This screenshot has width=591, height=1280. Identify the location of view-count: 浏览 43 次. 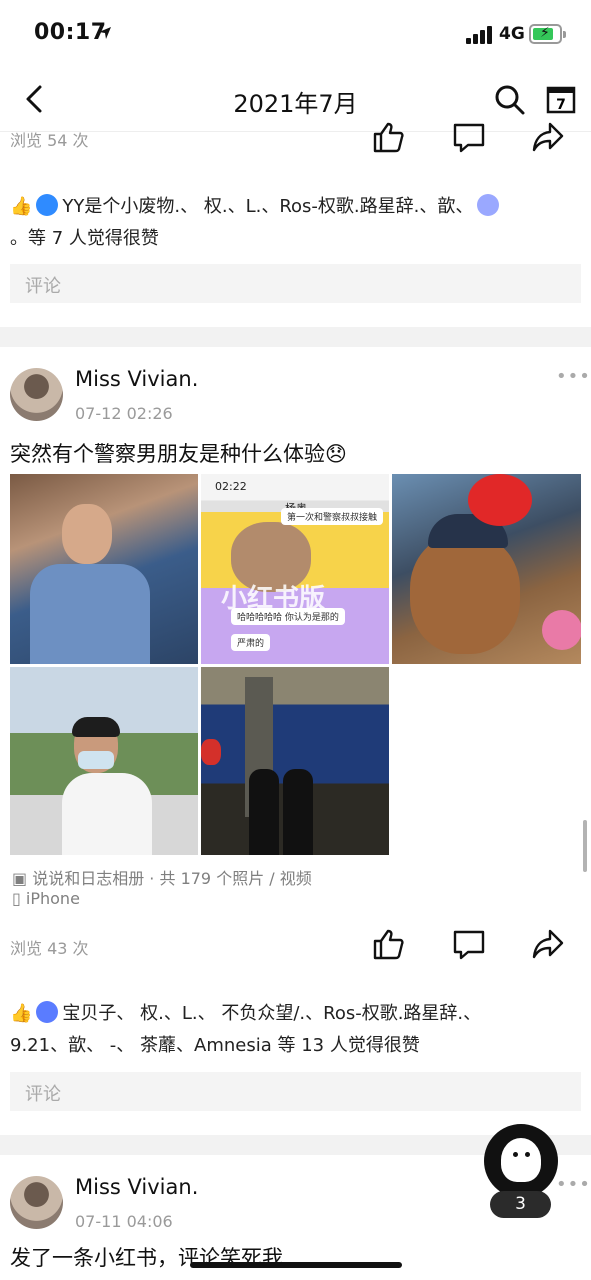
(49, 948).